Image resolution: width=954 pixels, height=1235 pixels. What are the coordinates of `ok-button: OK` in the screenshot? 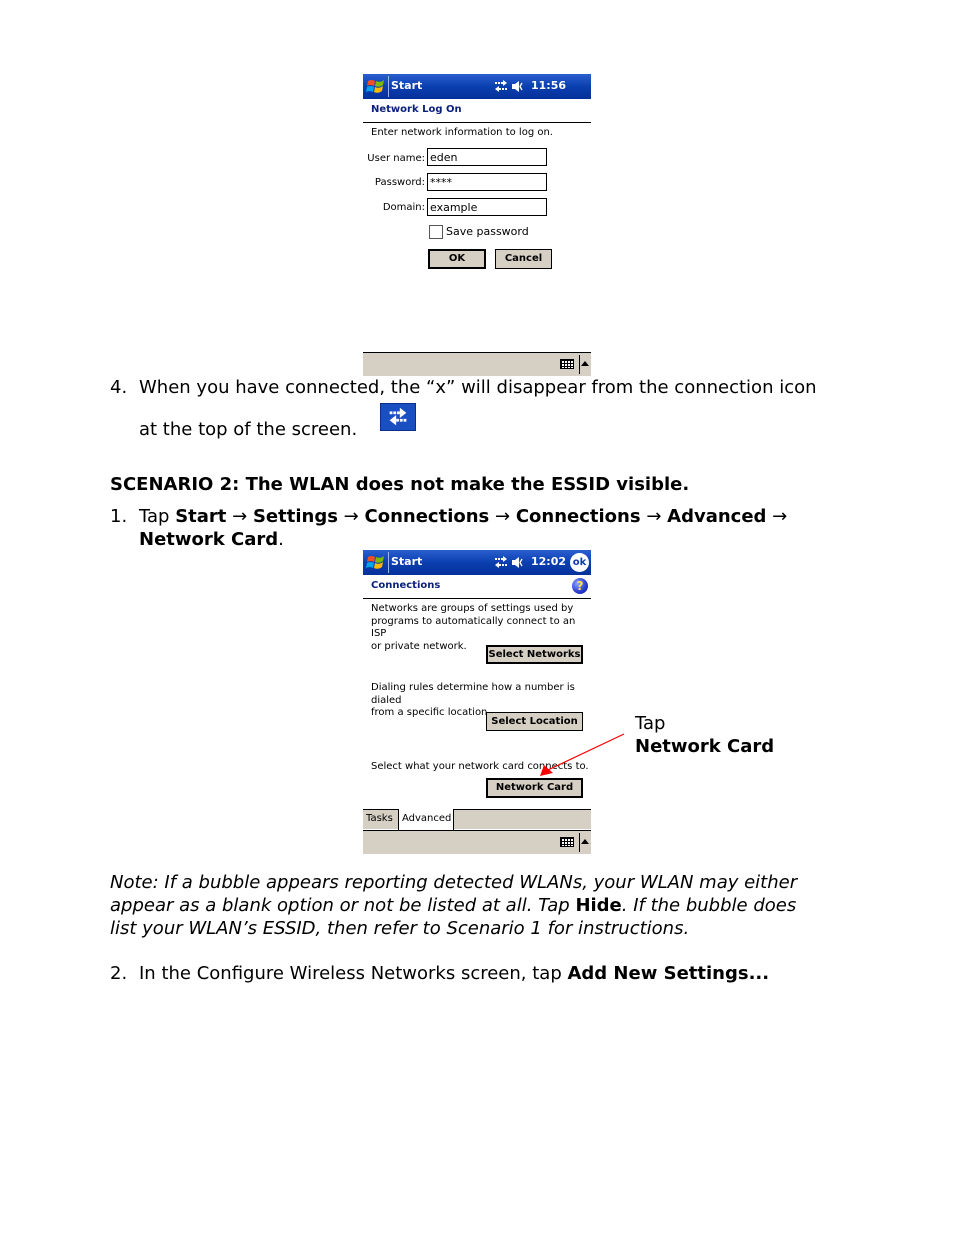 It's located at (457, 259).